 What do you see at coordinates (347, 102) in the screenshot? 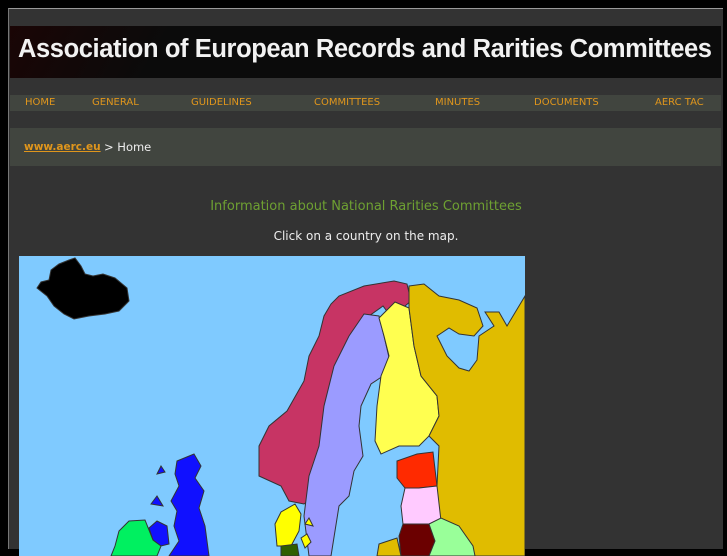
I see `nav-committees: COMMITTEES` at bounding box center [347, 102].